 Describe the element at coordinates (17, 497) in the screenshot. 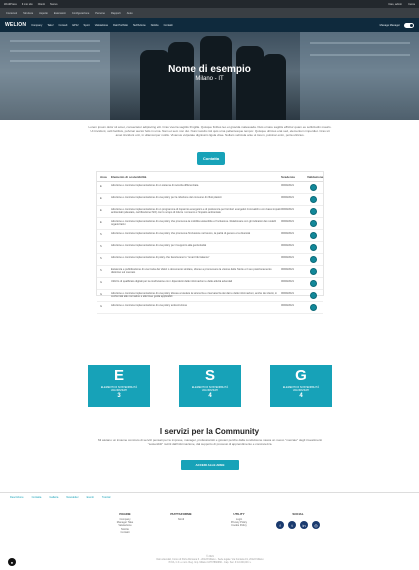

I see `footer-link-descrizione: Descrizione` at that location.